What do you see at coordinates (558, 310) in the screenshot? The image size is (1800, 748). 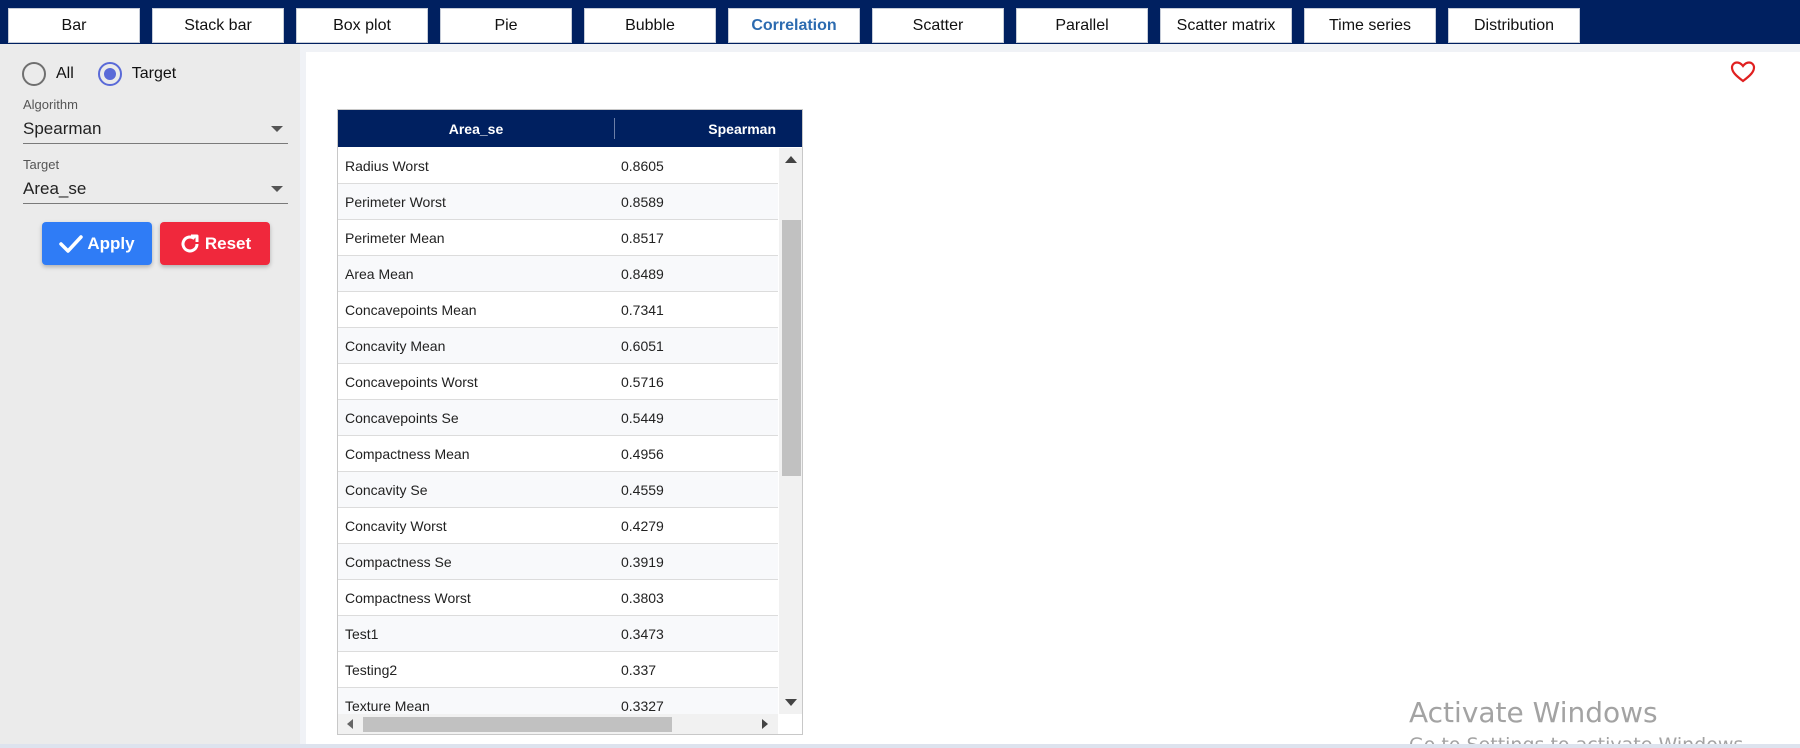 I see `table-row: Concavepoints Mean 0.7341` at bounding box center [558, 310].